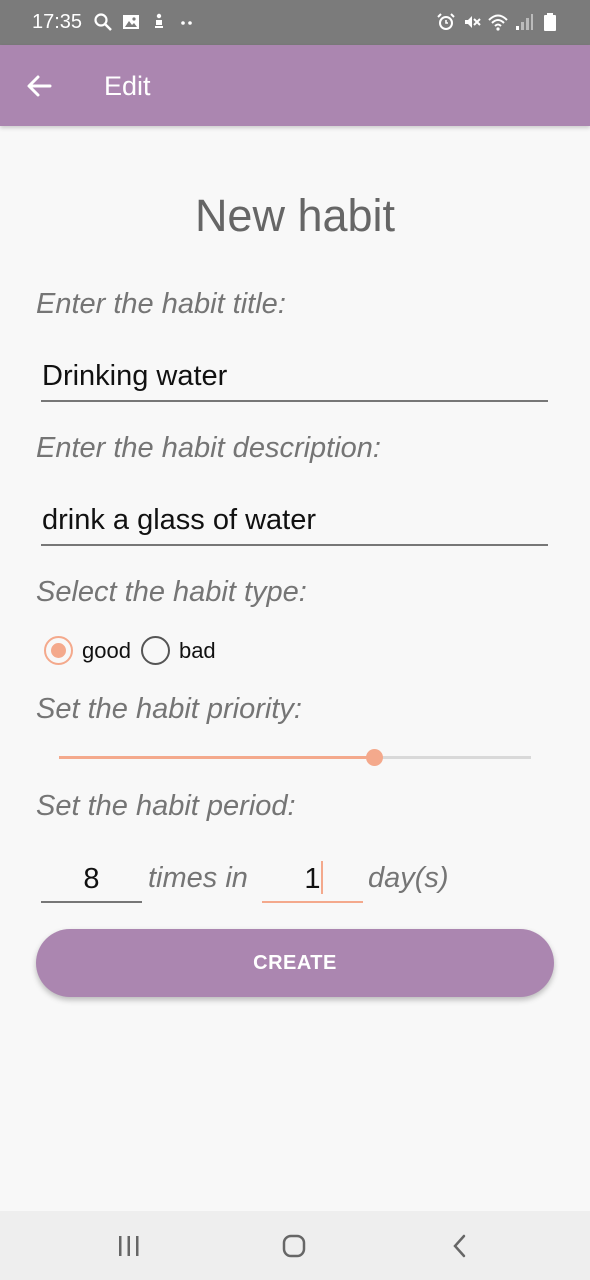  I want to click on home-icon, so click(294, 1246).